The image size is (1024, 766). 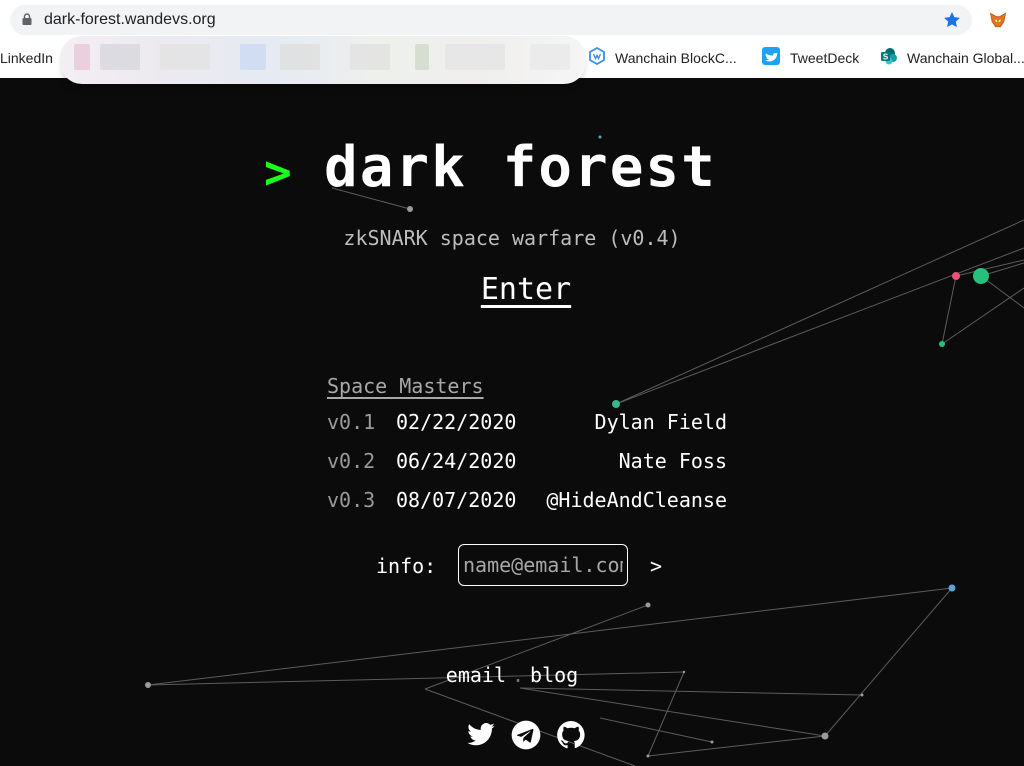 I want to click on submit-email-button: >, so click(x=656, y=566).